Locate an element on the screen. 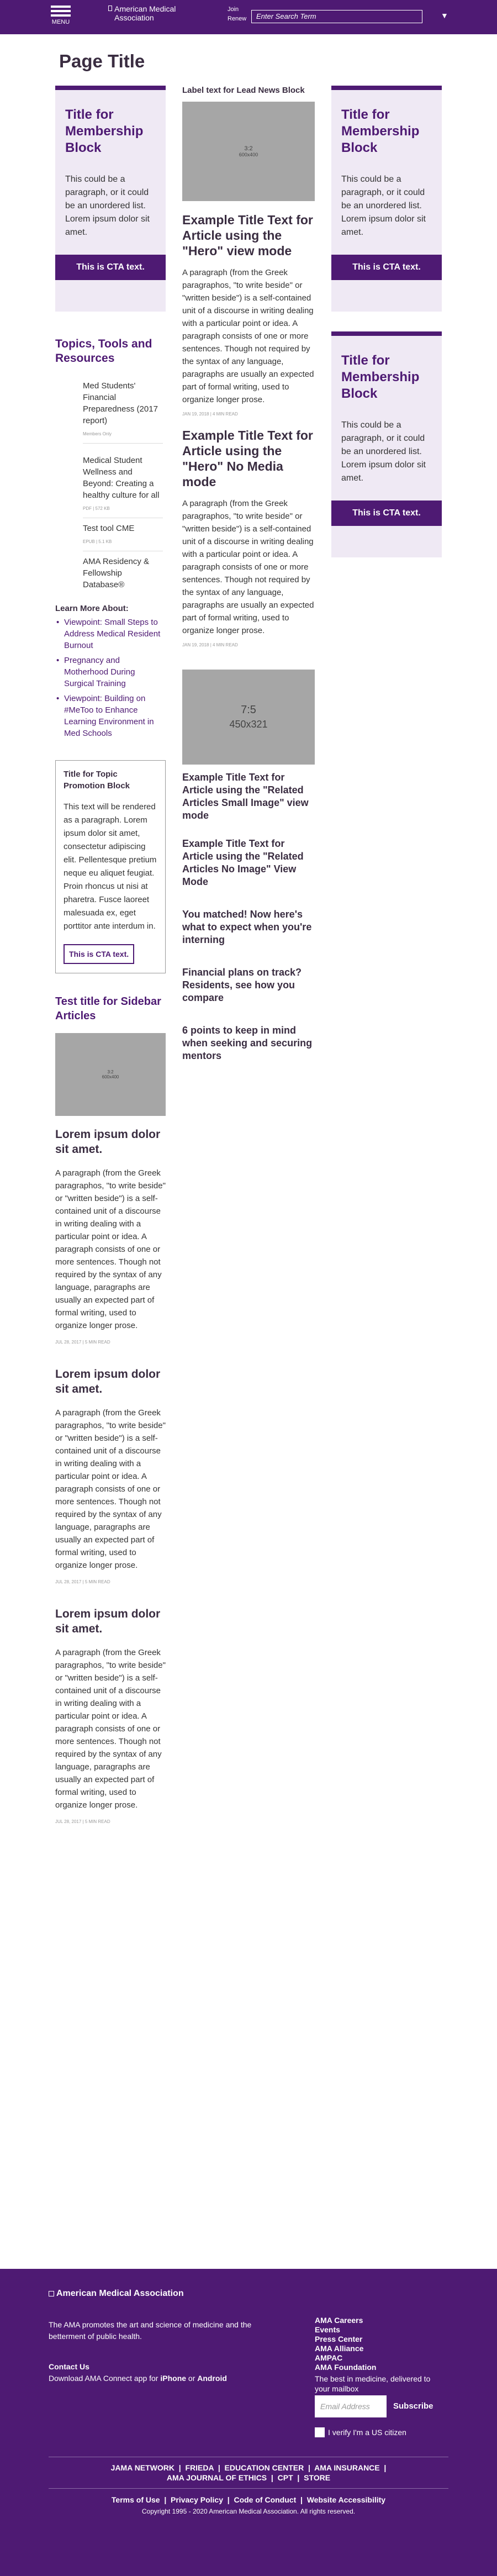 The image size is (497, 2576). menu-button: MENU is located at coordinates (61, 15).